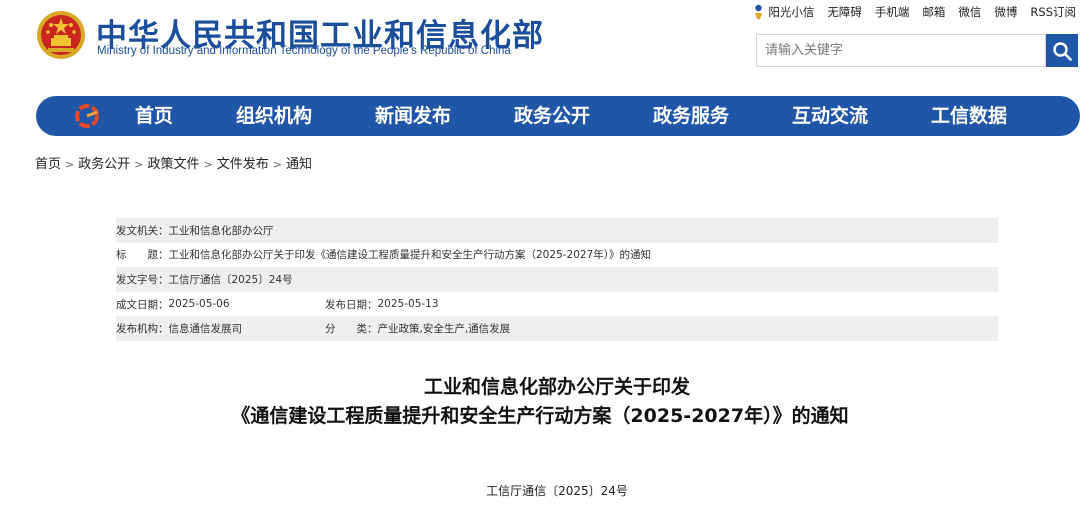 This screenshot has height=507, width=1080. I want to click on meta-label: 发布日期：, so click(351, 304).